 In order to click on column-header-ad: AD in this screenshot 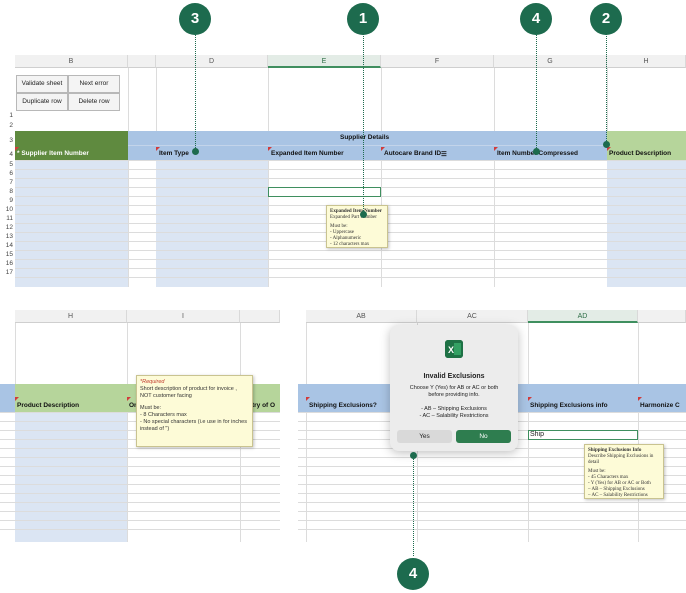, I will do `click(583, 316)`.